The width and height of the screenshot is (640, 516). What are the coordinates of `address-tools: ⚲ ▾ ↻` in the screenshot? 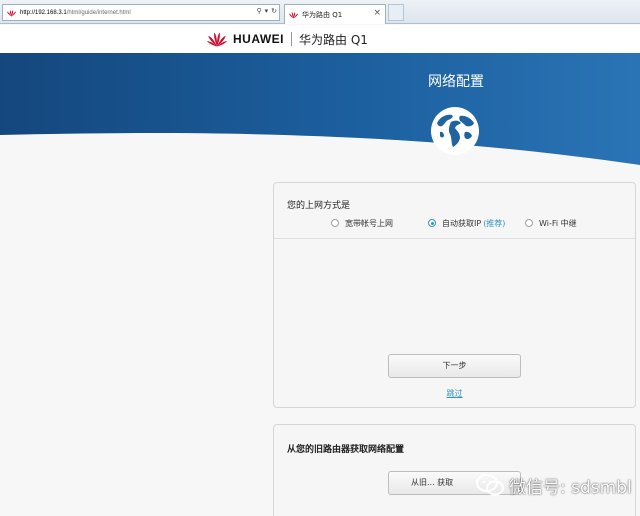 It's located at (266, 11).